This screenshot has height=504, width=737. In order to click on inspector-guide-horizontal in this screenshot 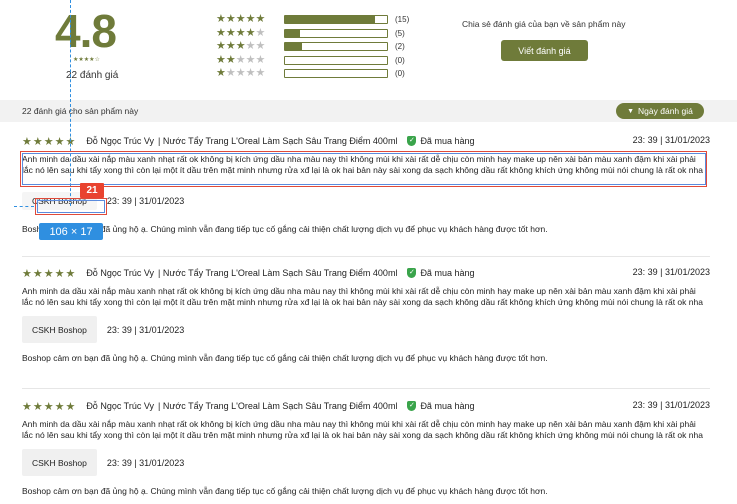, I will do `click(24, 206)`.